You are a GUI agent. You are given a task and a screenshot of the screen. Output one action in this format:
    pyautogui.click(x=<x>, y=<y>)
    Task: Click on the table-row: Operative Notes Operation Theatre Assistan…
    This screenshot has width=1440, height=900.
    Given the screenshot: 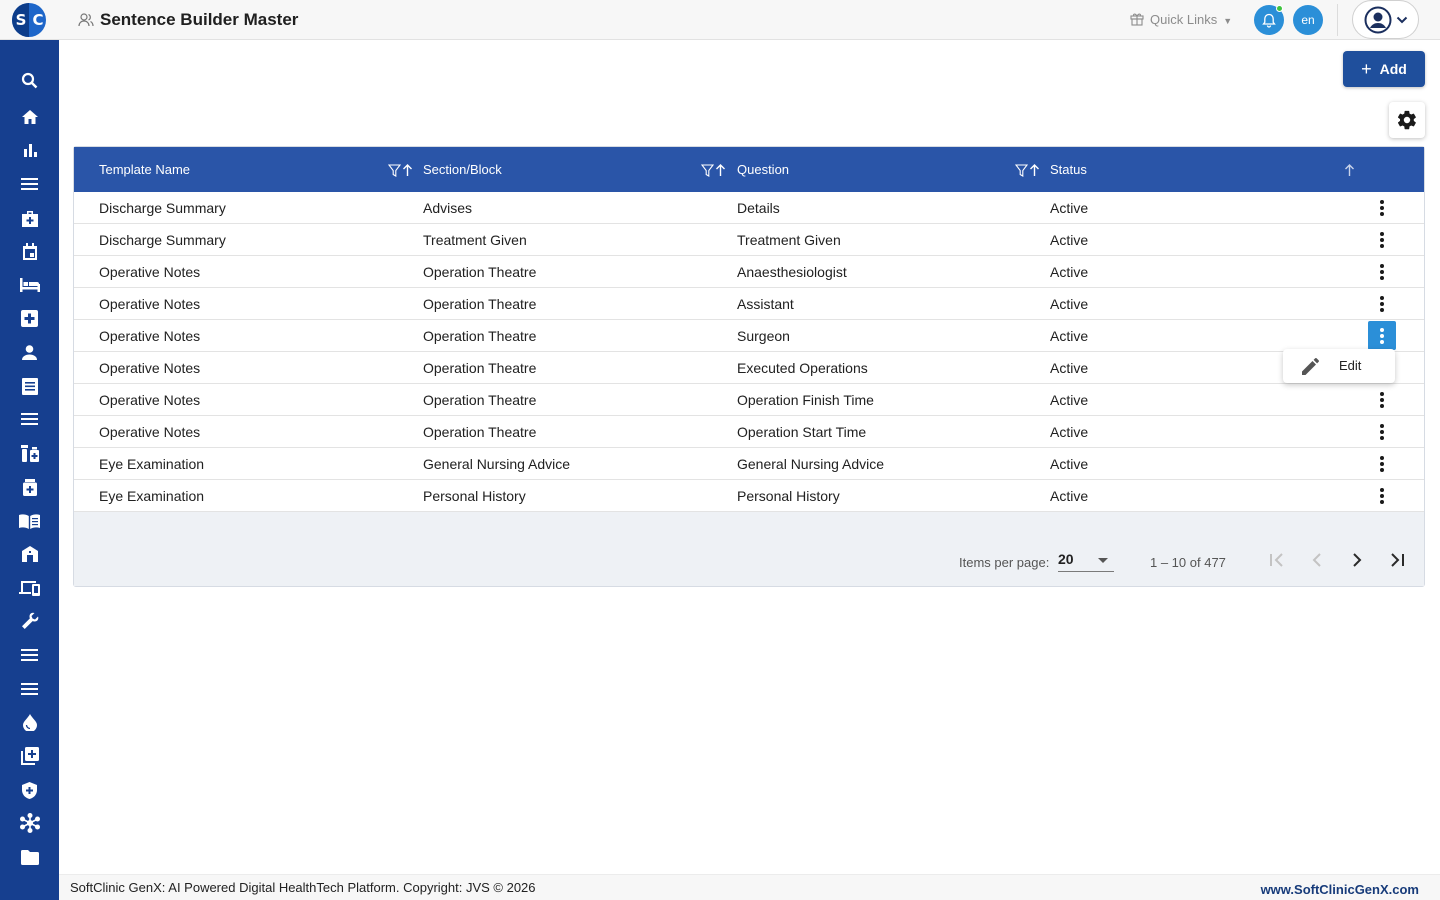 What is the action you would take?
    pyautogui.click(x=749, y=304)
    